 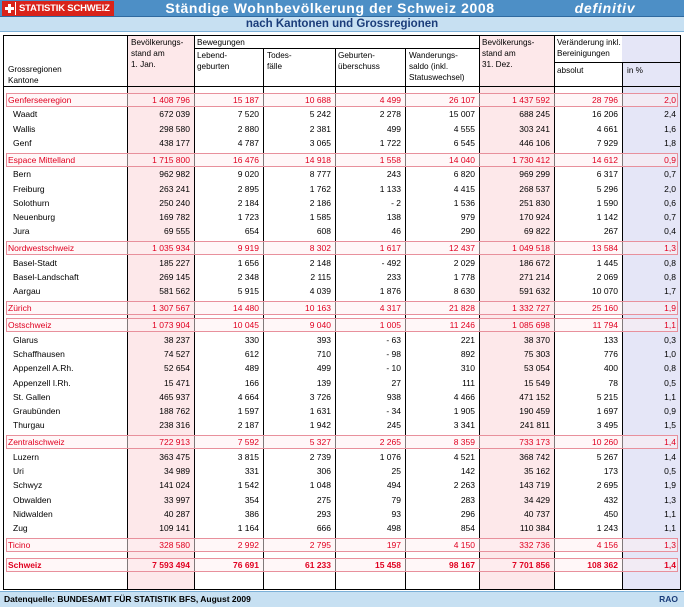 I want to click on cell-surplus: 46, so click(x=396, y=231).